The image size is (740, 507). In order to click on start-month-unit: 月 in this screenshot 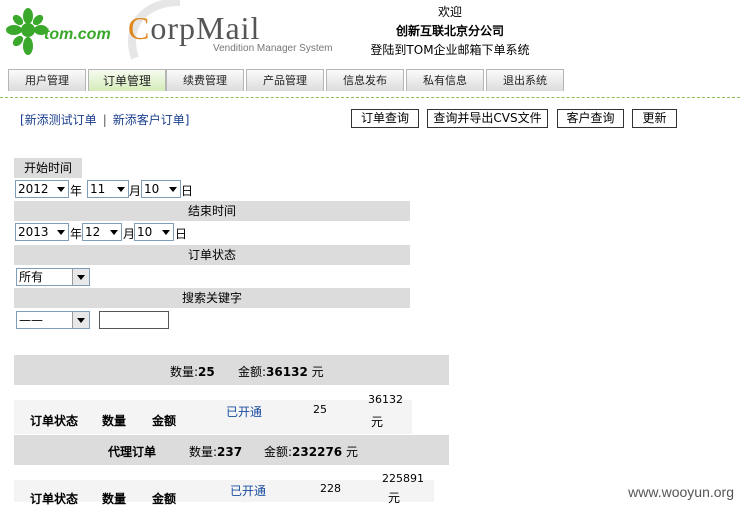, I will do `click(135, 191)`.